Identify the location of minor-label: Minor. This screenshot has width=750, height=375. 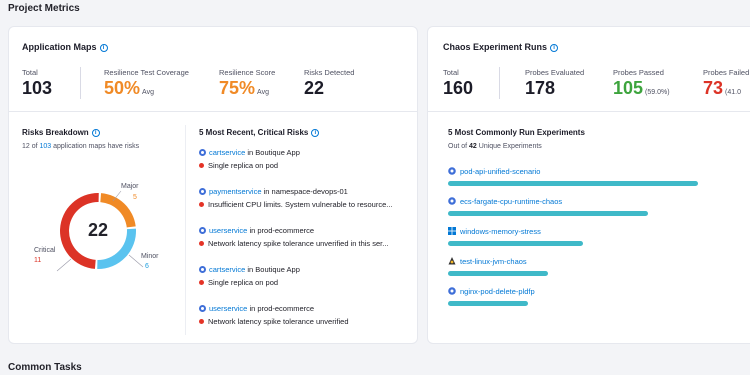
(150, 256).